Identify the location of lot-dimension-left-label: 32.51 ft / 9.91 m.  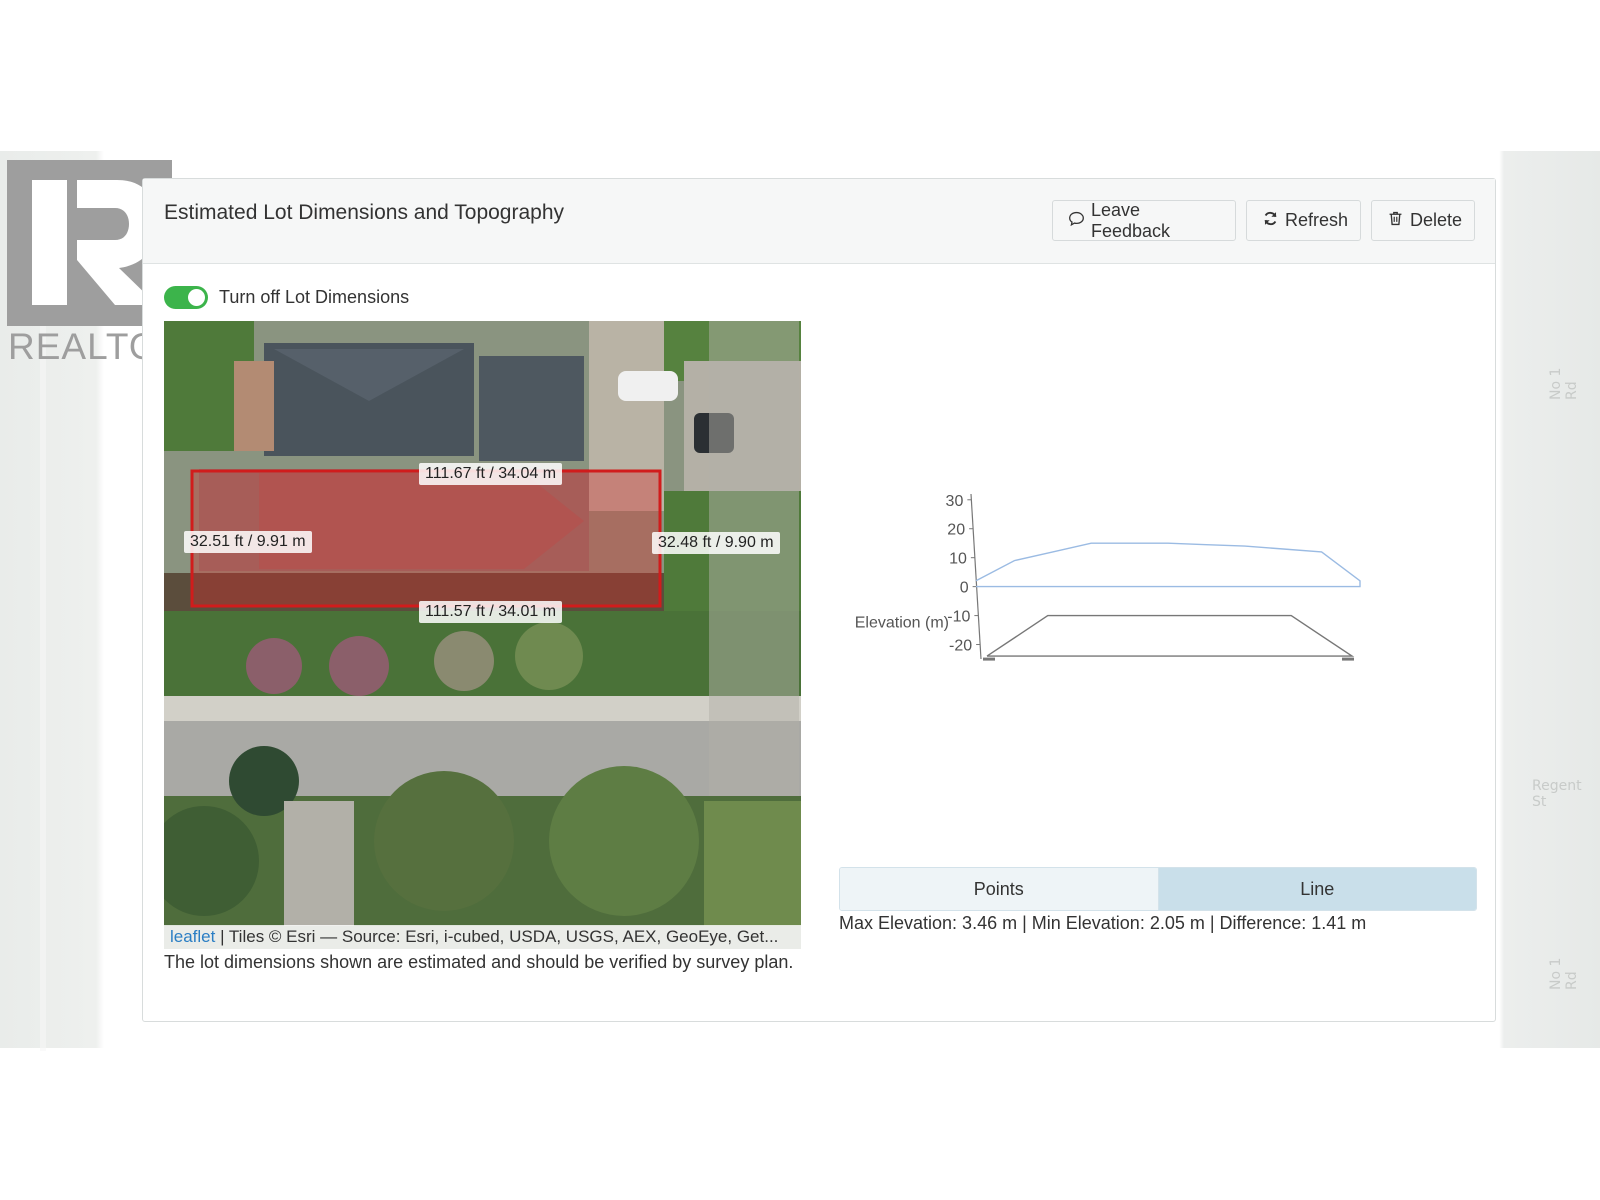
(248, 542).